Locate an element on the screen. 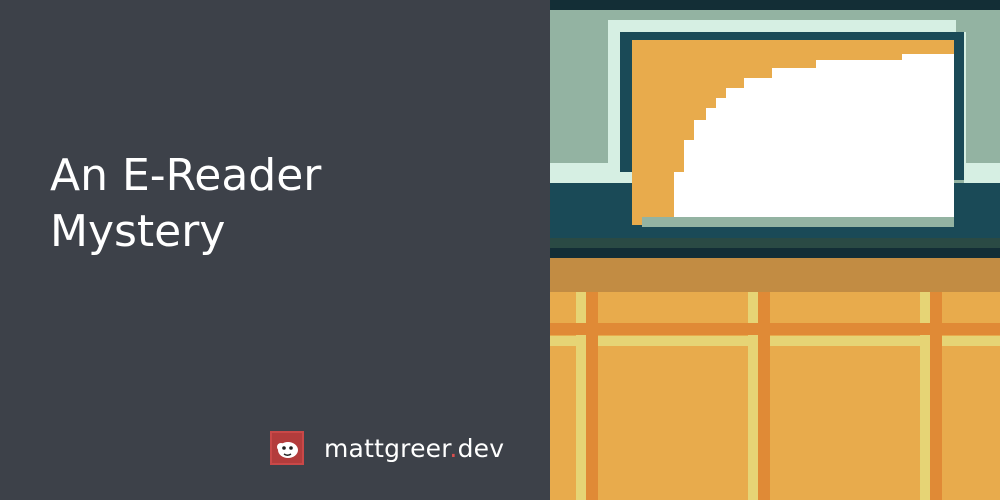  title-line-1: An E-Reader is located at coordinates (186, 175).